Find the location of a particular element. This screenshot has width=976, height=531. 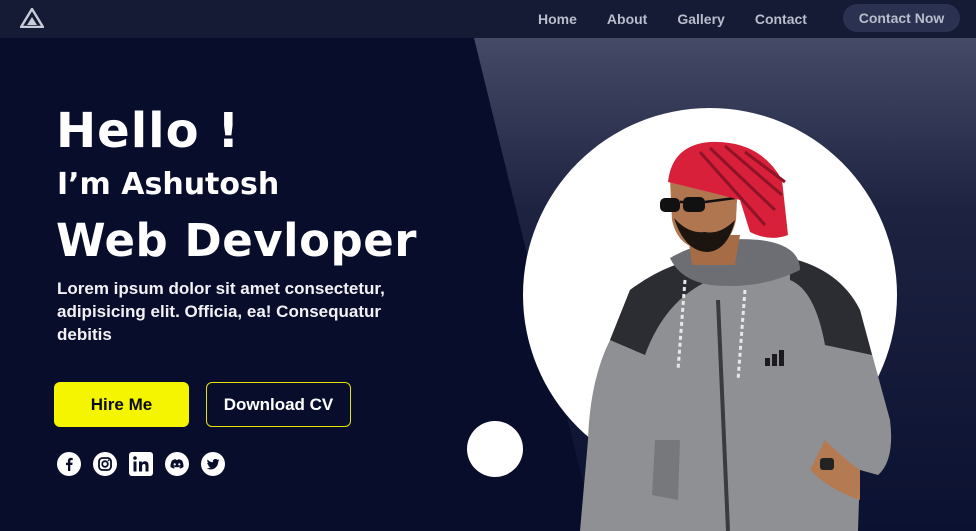

hire-me-button: Hire Me is located at coordinates (121, 404).